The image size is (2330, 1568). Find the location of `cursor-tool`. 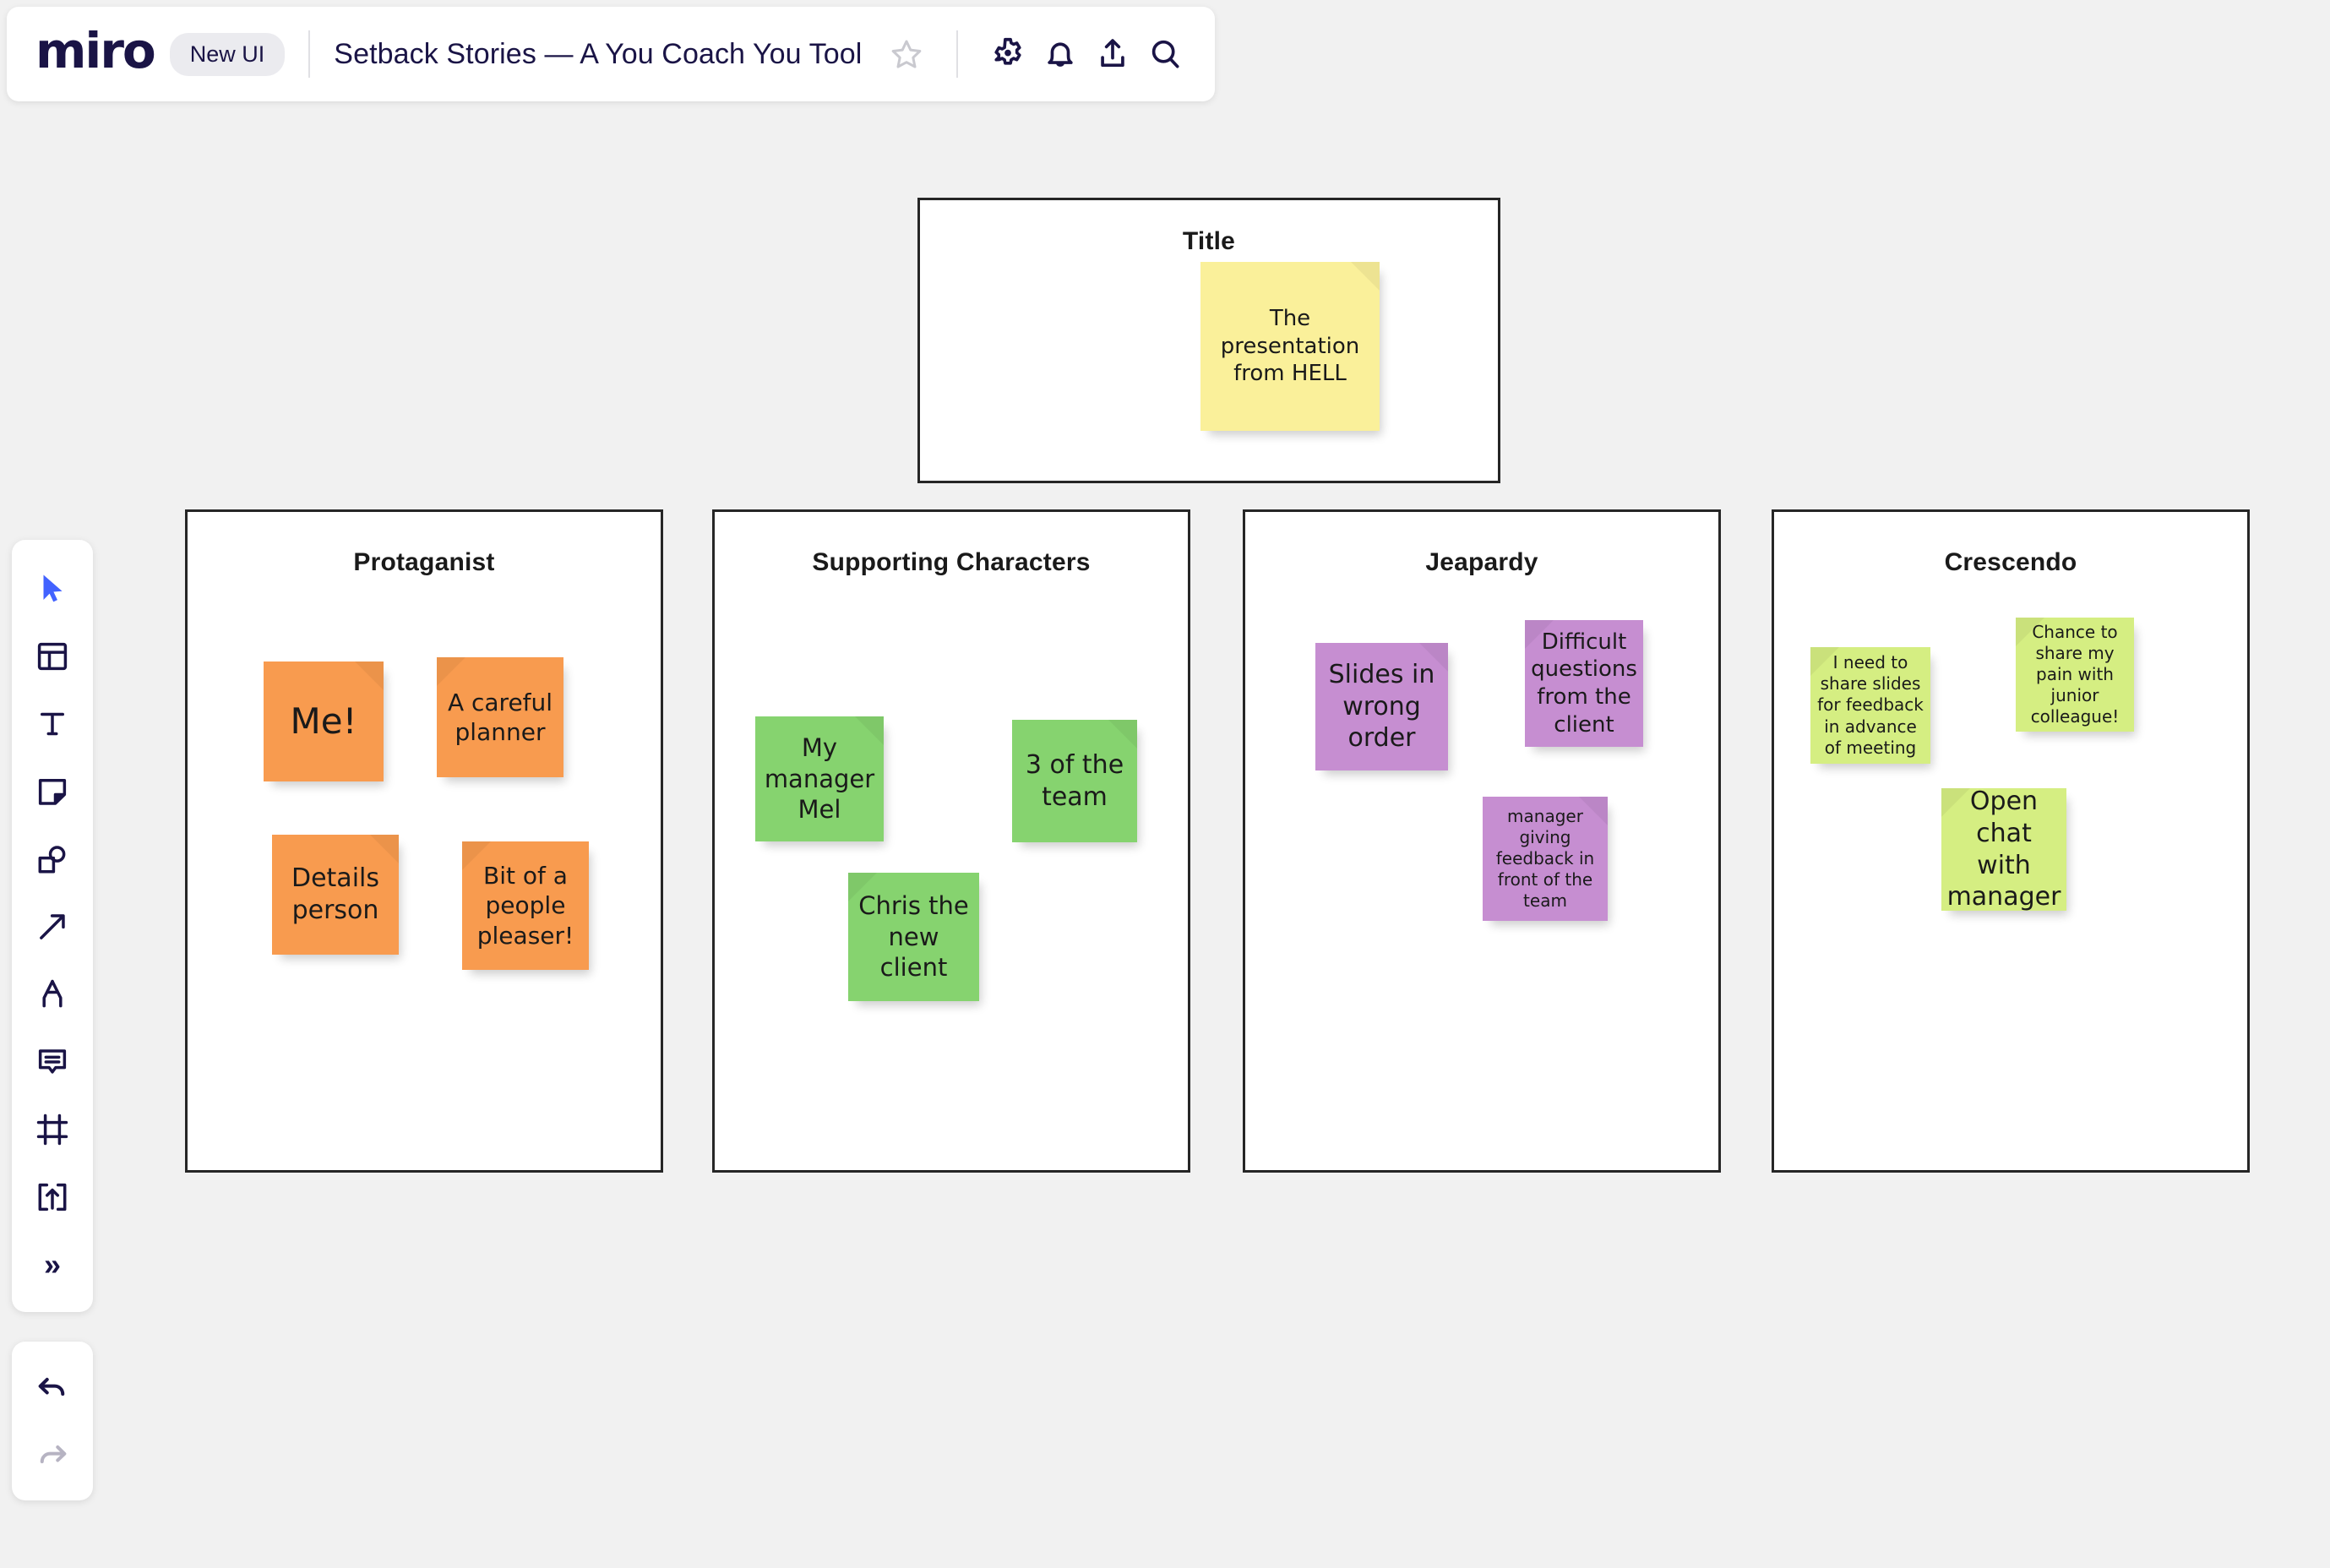

cursor-tool is located at coordinates (52, 589).